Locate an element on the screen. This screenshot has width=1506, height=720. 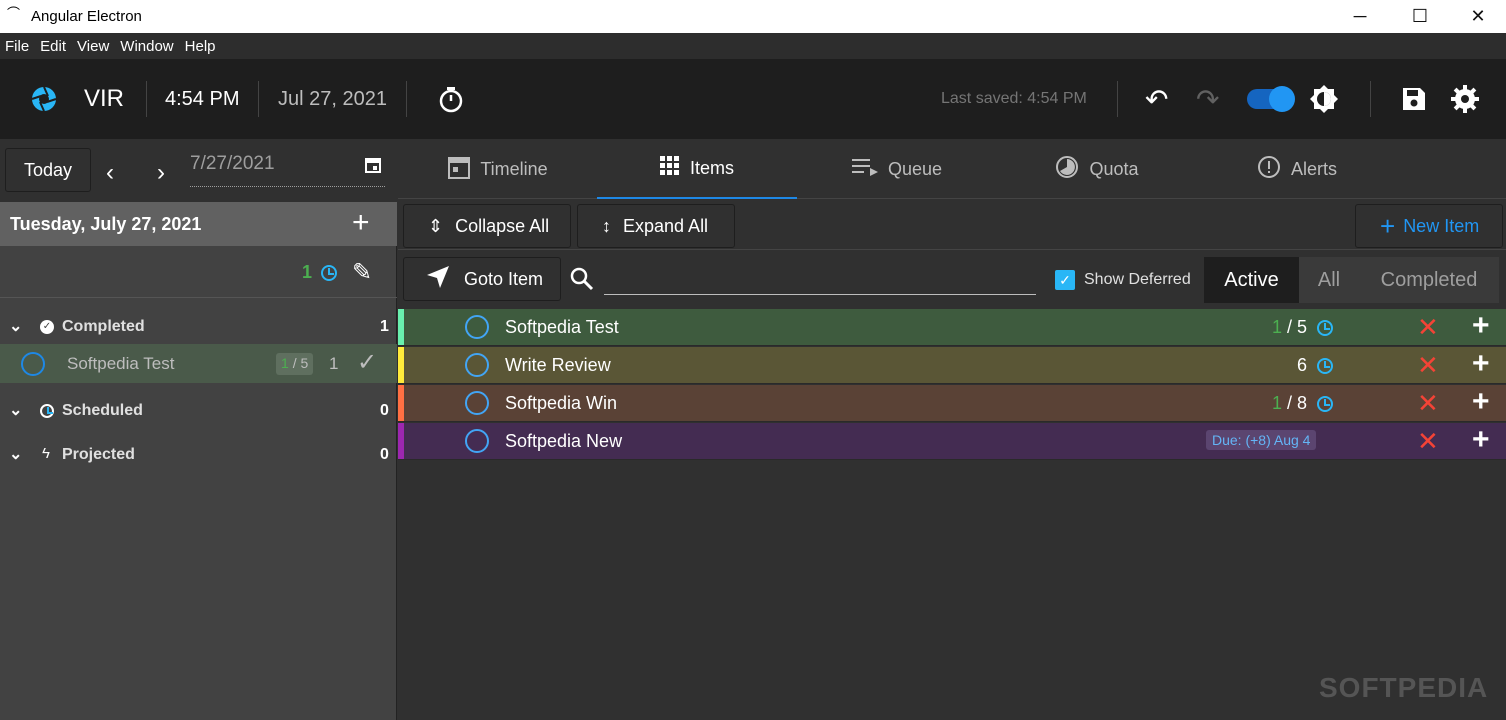
lightning-icon: ϟ is located at coordinates (46, 453).